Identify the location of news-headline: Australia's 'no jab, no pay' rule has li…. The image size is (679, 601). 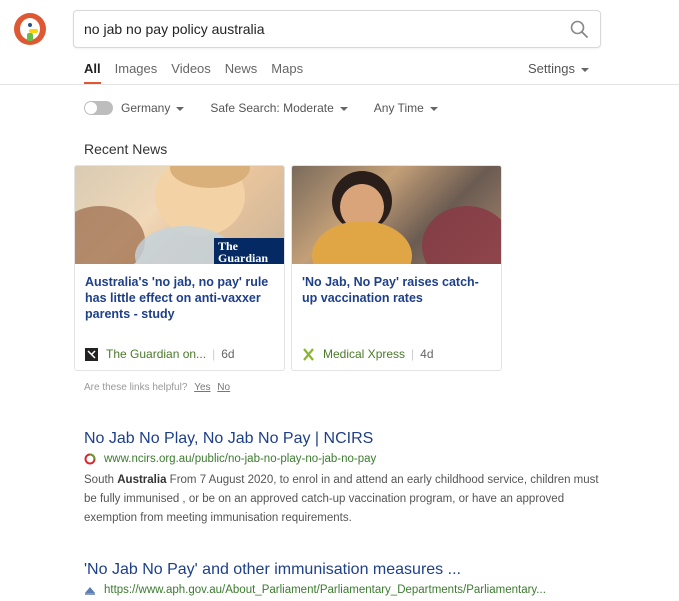
(180, 298).